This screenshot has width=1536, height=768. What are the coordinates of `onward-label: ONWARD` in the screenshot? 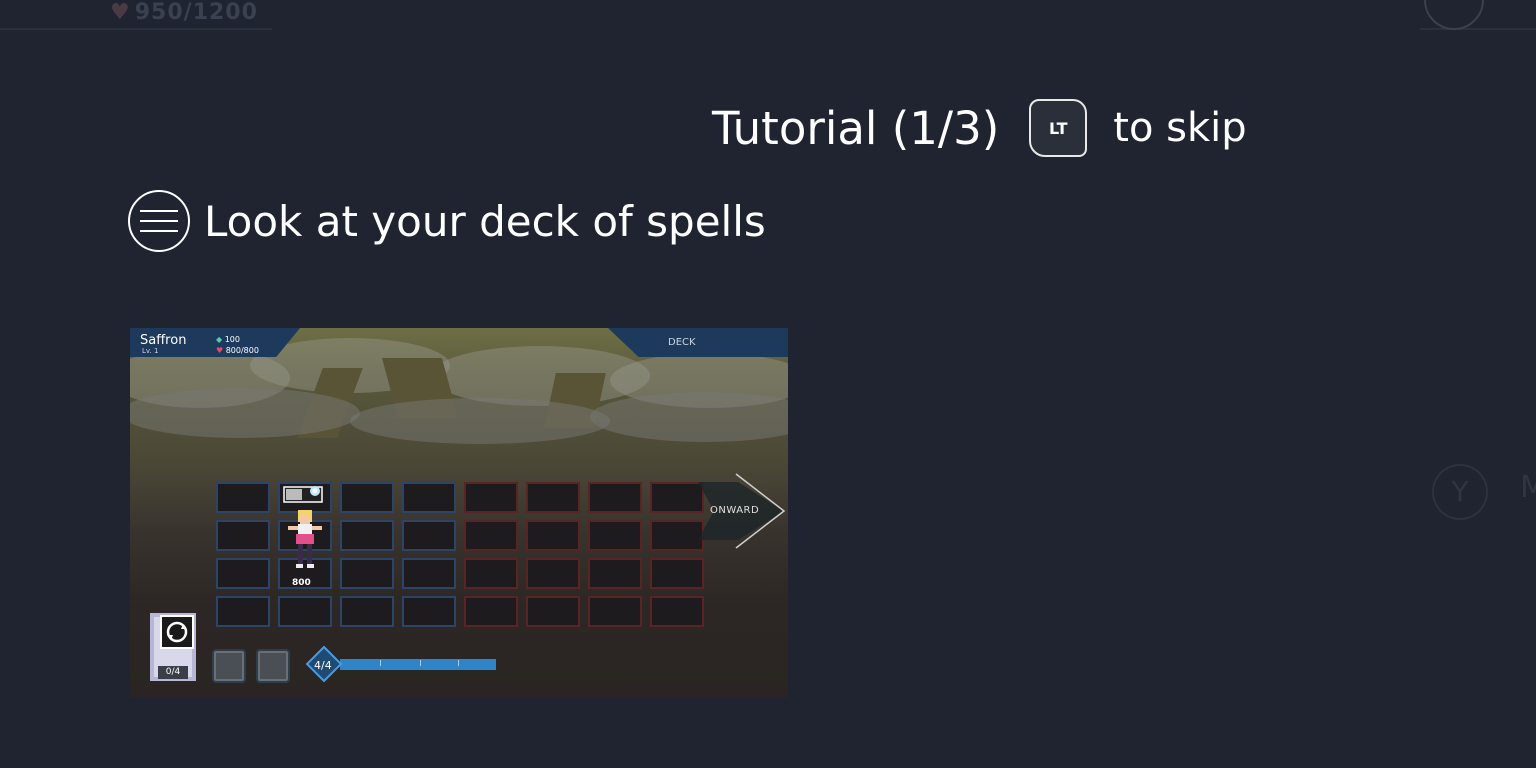 It's located at (735, 510).